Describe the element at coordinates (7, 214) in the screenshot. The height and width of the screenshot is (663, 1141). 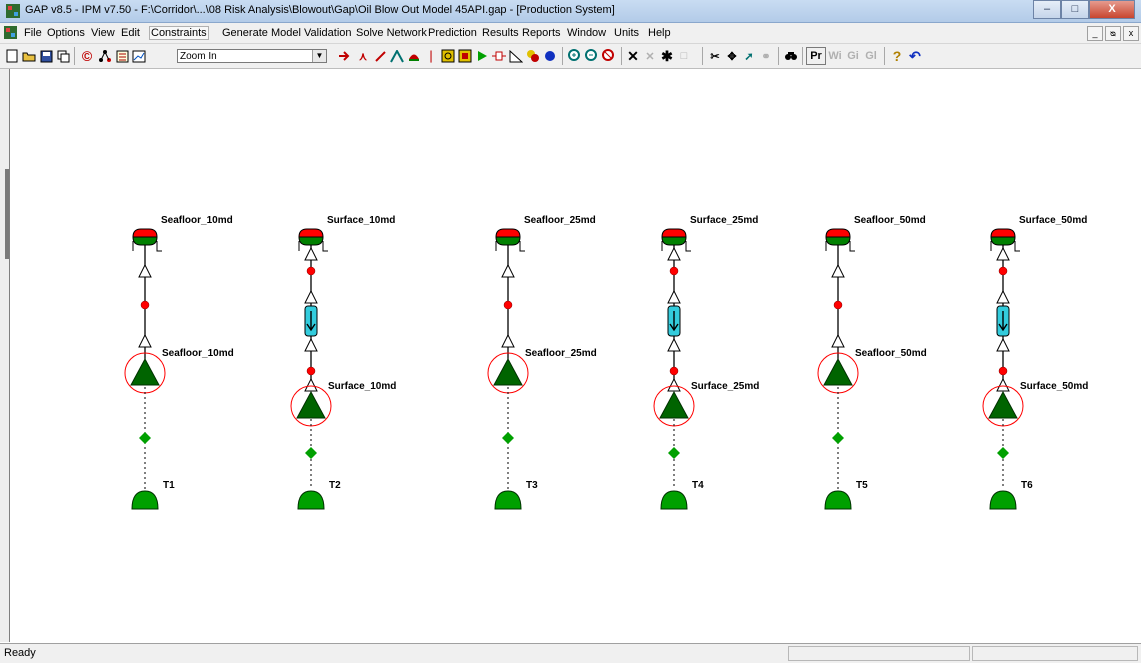
I see `sidebar-scroll-thumb` at that location.